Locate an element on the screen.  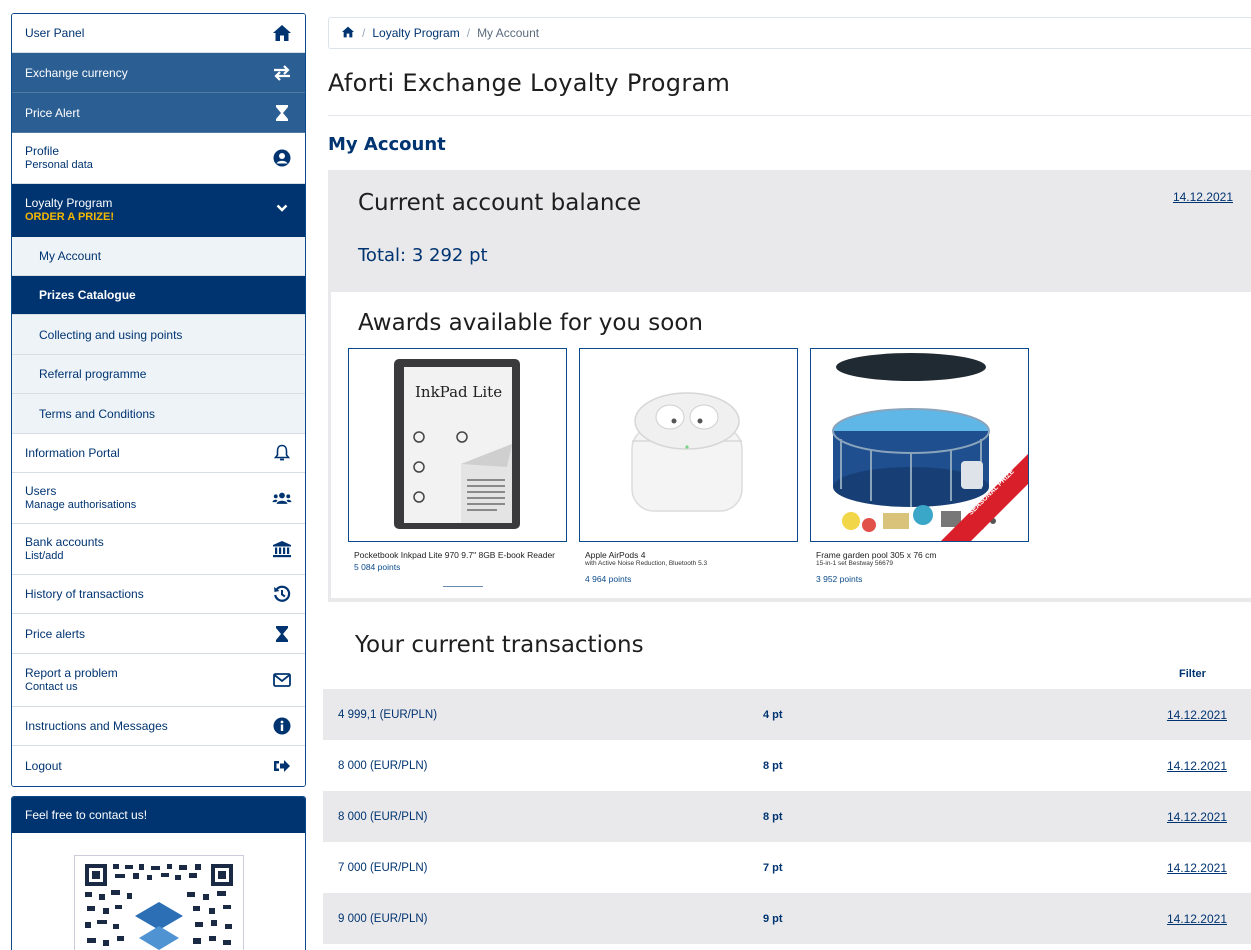
sidebar-item-label: Instructions and Messages is located at coordinates (96, 726).